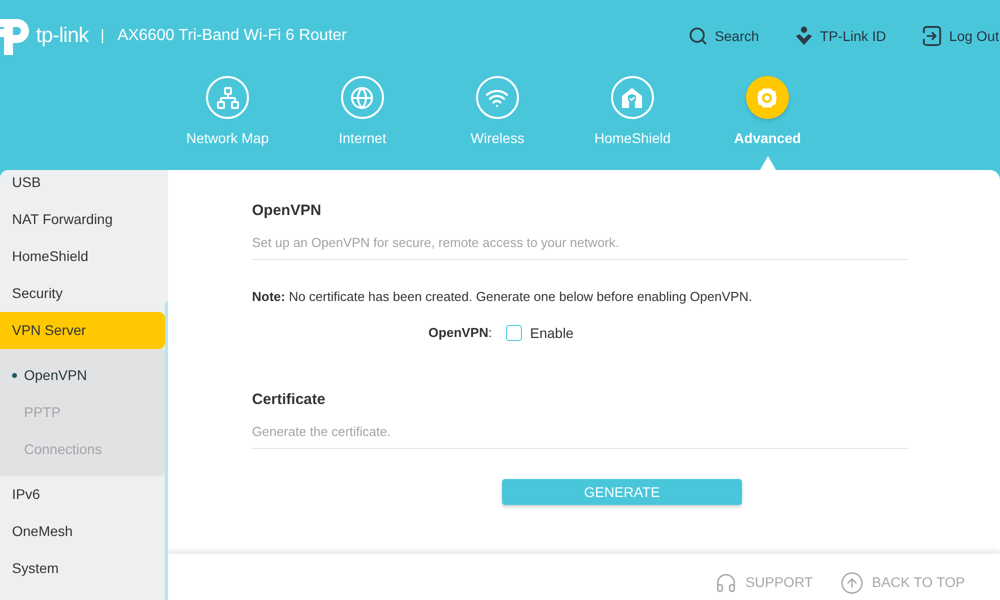 This screenshot has width=1000, height=600. What do you see at coordinates (724, 36) in the screenshot?
I see `header-link: Search` at bounding box center [724, 36].